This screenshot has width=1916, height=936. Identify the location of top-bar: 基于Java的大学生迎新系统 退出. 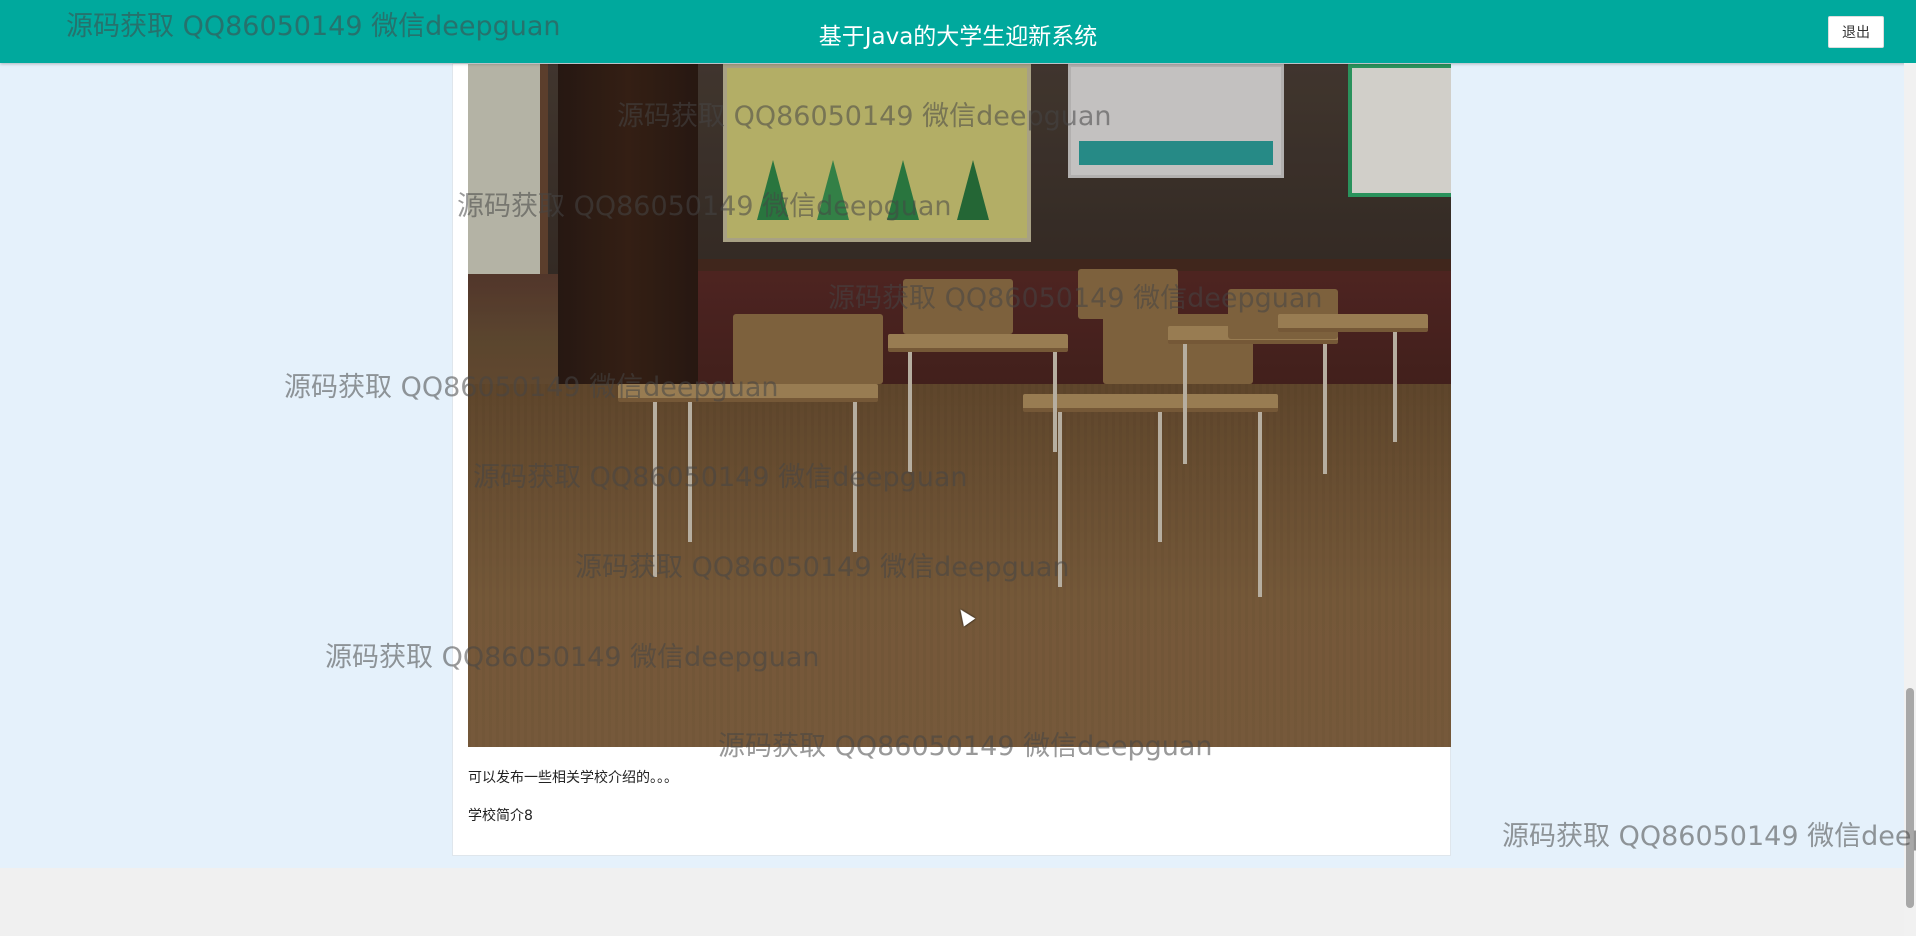
(958, 31).